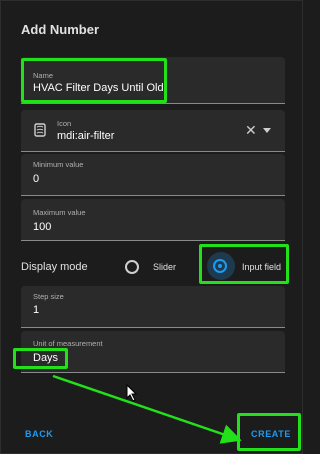  I want to click on mouse-cursor-icon, so click(132, 395).